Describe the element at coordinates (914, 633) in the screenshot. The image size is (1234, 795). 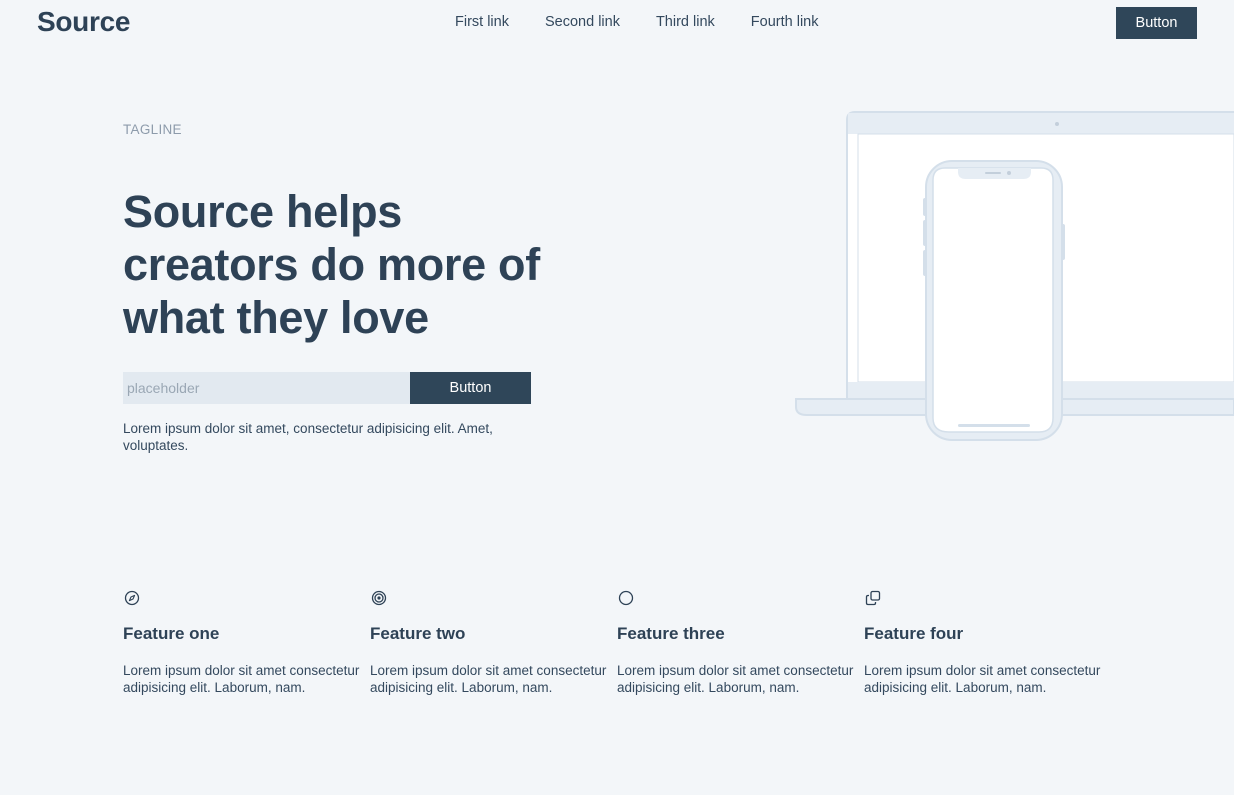
I see `feature-title: Feature four` at that location.